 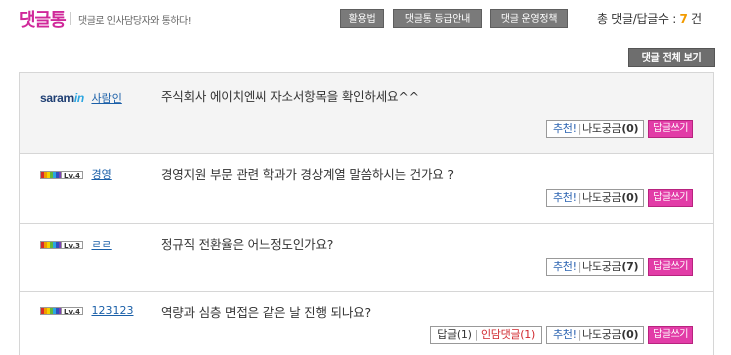 What do you see at coordinates (70, 18) in the screenshot?
I see `header-divider` at bounding box center [70, 18].